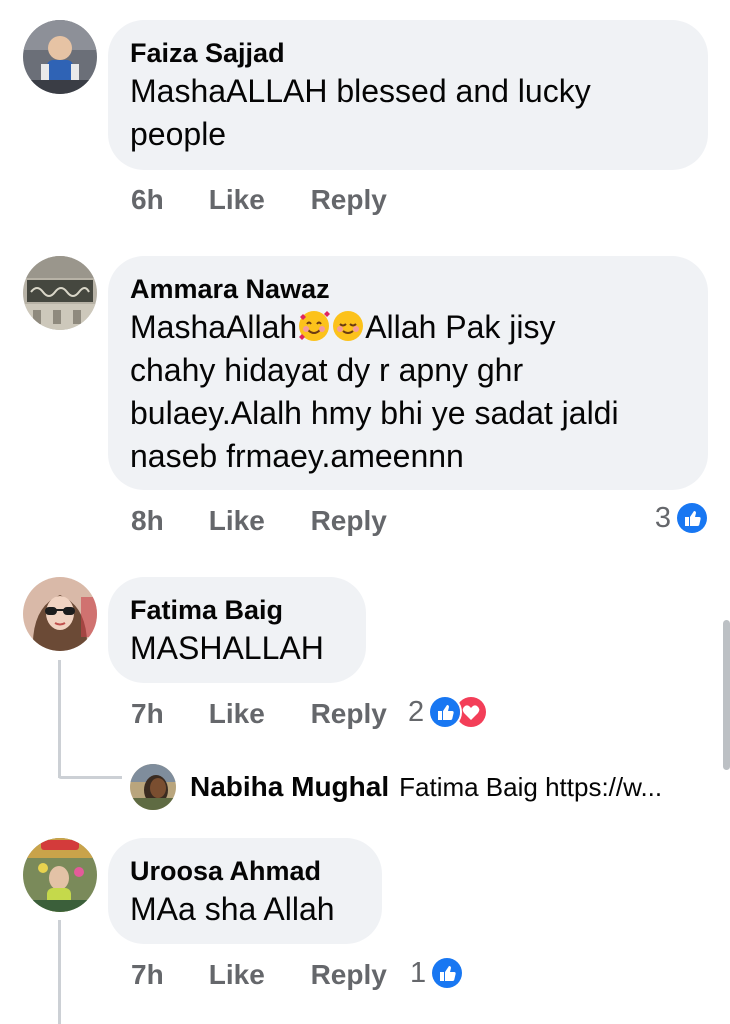 The image size is (730, 1024). Describe the element at coordinates (408, 53) in the screenshot. I see `comment-author: Faiza Sajjad` at that location.